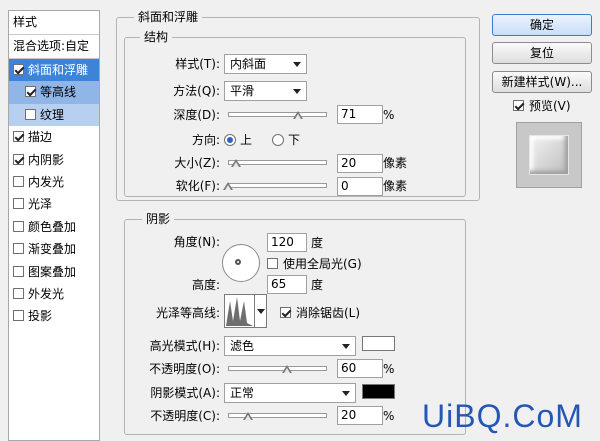 This screenshot has height=441, width=600. I want to click on angle-input: 120, so click(287, 242).